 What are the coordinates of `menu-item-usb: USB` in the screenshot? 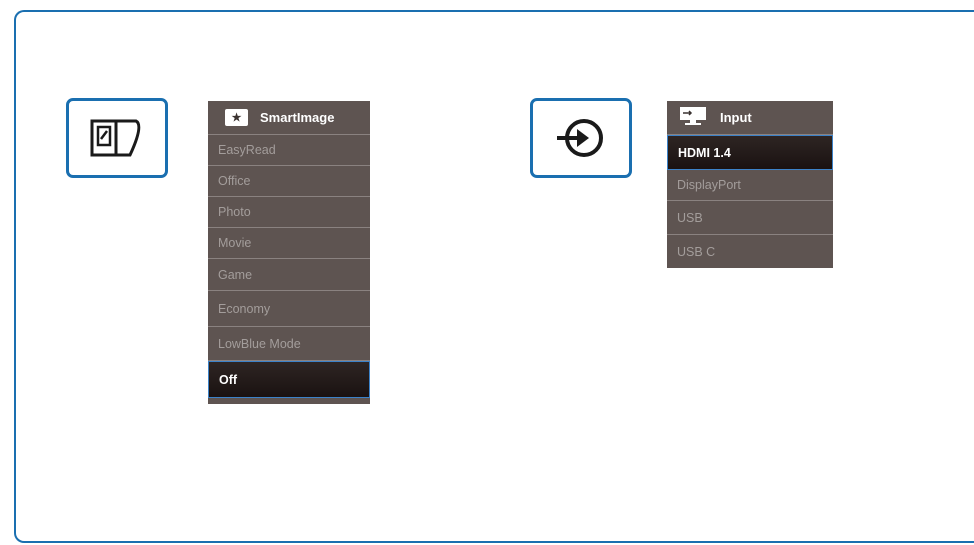 It's located at (750, 218).